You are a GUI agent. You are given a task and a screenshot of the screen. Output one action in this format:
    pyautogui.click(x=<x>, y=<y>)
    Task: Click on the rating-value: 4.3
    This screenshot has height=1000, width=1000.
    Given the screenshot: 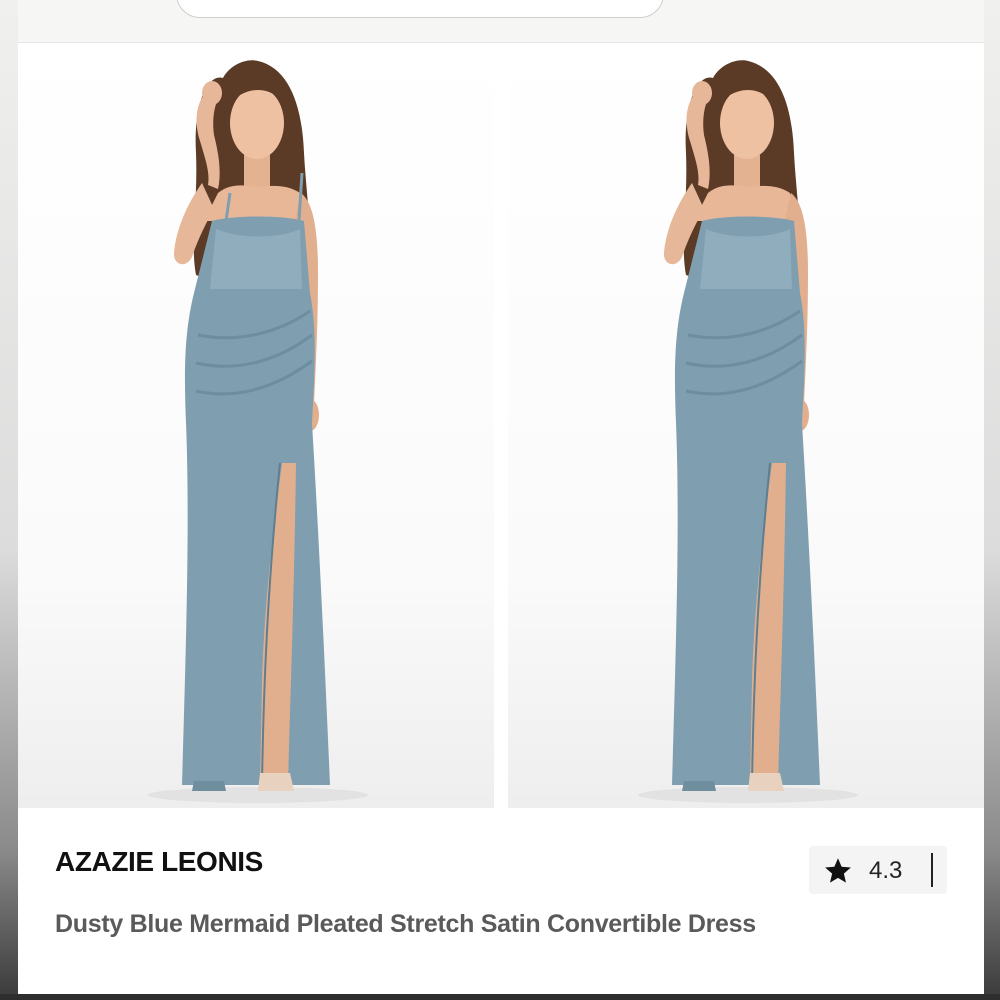 What is the action you would take?
    pyautogui.click(x=886, y=870)
    